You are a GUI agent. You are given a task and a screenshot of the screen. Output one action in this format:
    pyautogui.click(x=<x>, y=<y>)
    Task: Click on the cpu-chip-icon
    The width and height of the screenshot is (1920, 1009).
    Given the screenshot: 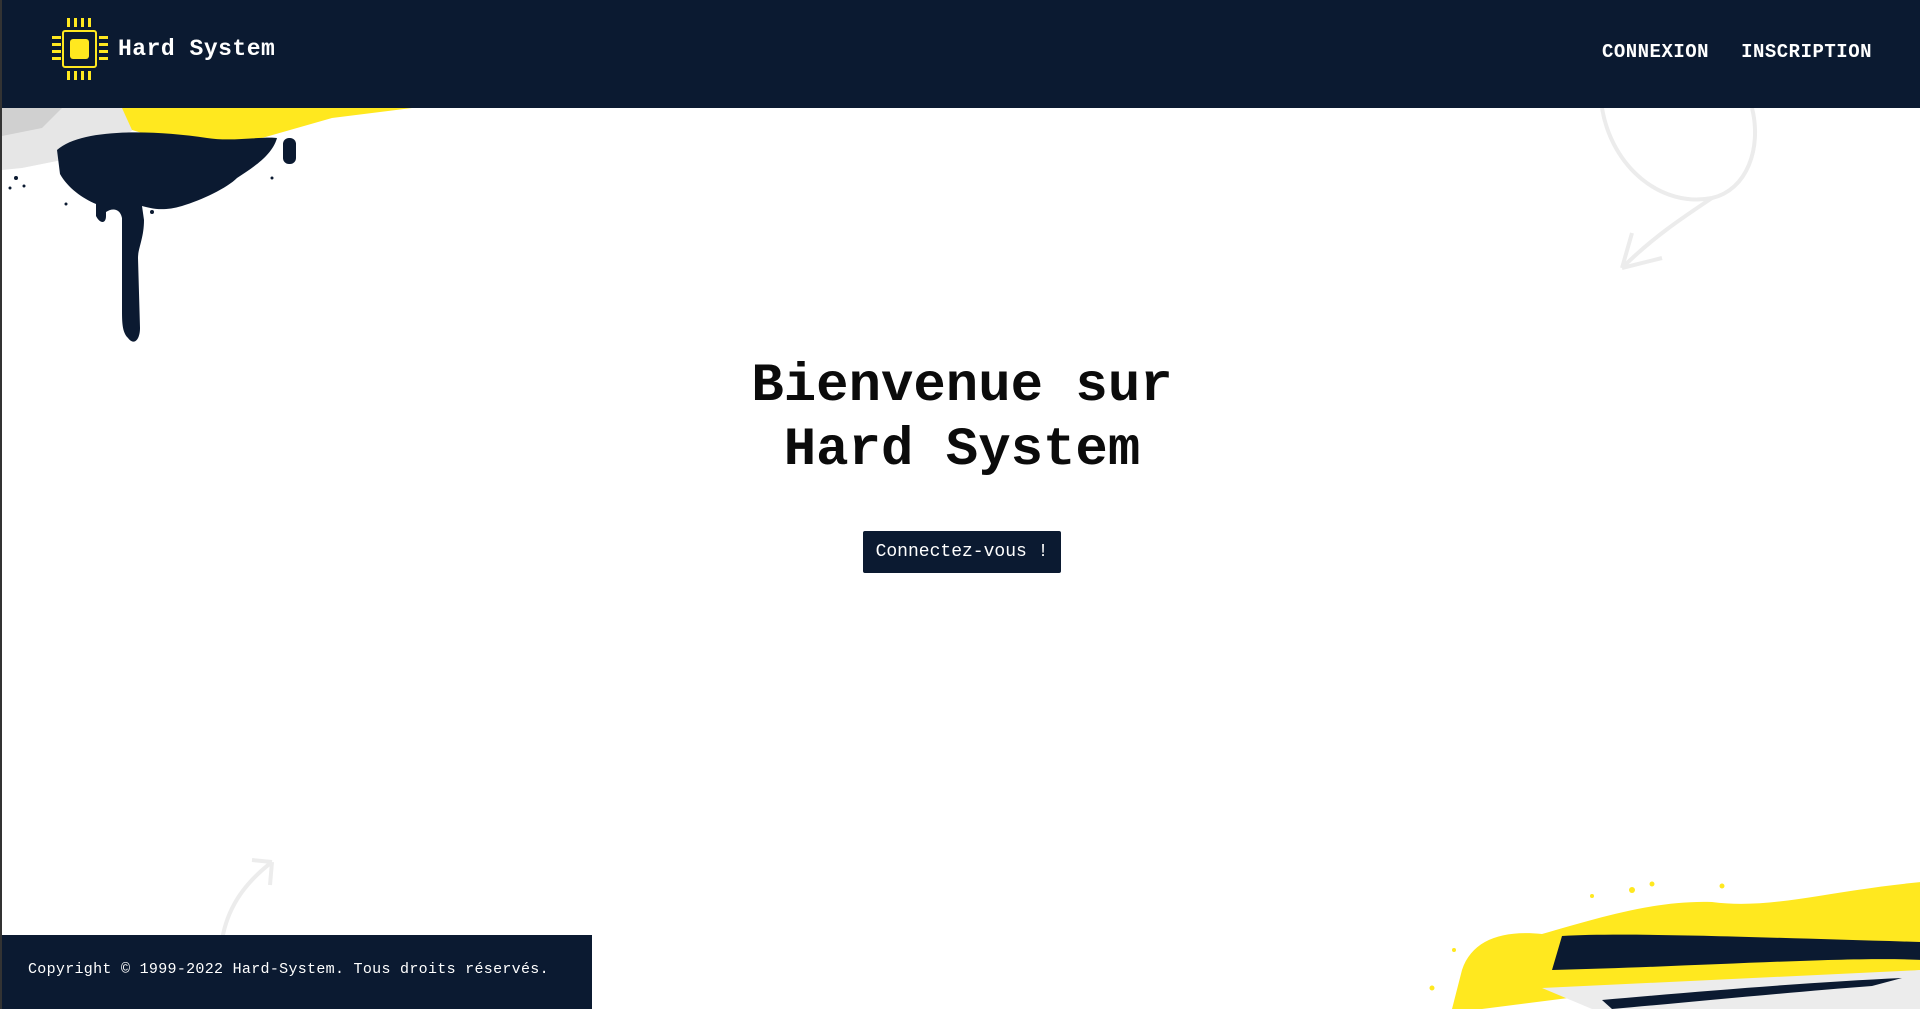 What is the action you would take?
    pyautogui.click(x=80, y=49)
    